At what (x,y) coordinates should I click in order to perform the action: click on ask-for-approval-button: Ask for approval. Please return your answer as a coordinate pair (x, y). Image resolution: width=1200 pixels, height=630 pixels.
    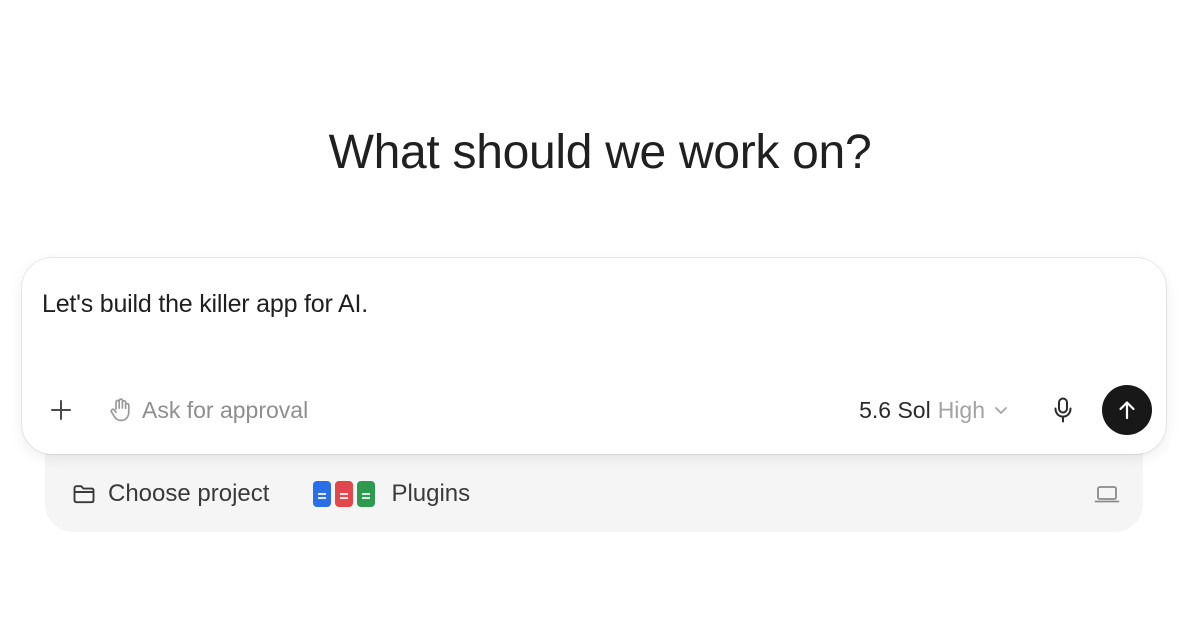
    Looking at the image, I should click on (208, 410).